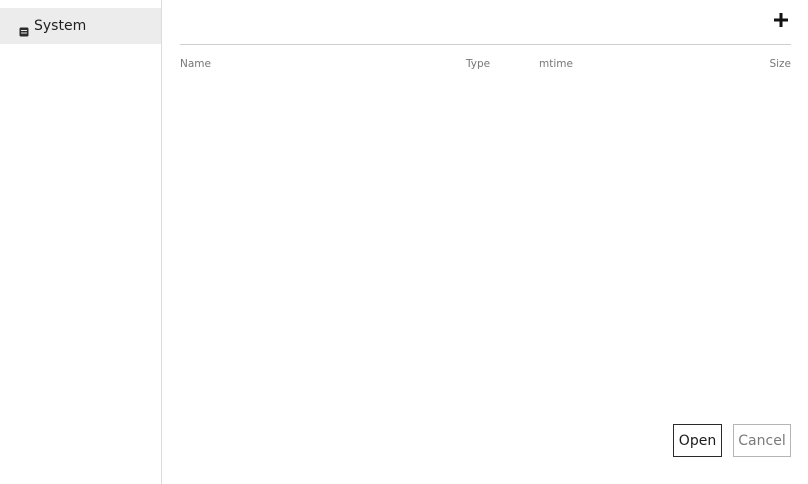 This screenshot has width=808, height=484. Describe the element at coordinates (478, 64) in the screenshot. I see `column-header-type: Type` at that location.